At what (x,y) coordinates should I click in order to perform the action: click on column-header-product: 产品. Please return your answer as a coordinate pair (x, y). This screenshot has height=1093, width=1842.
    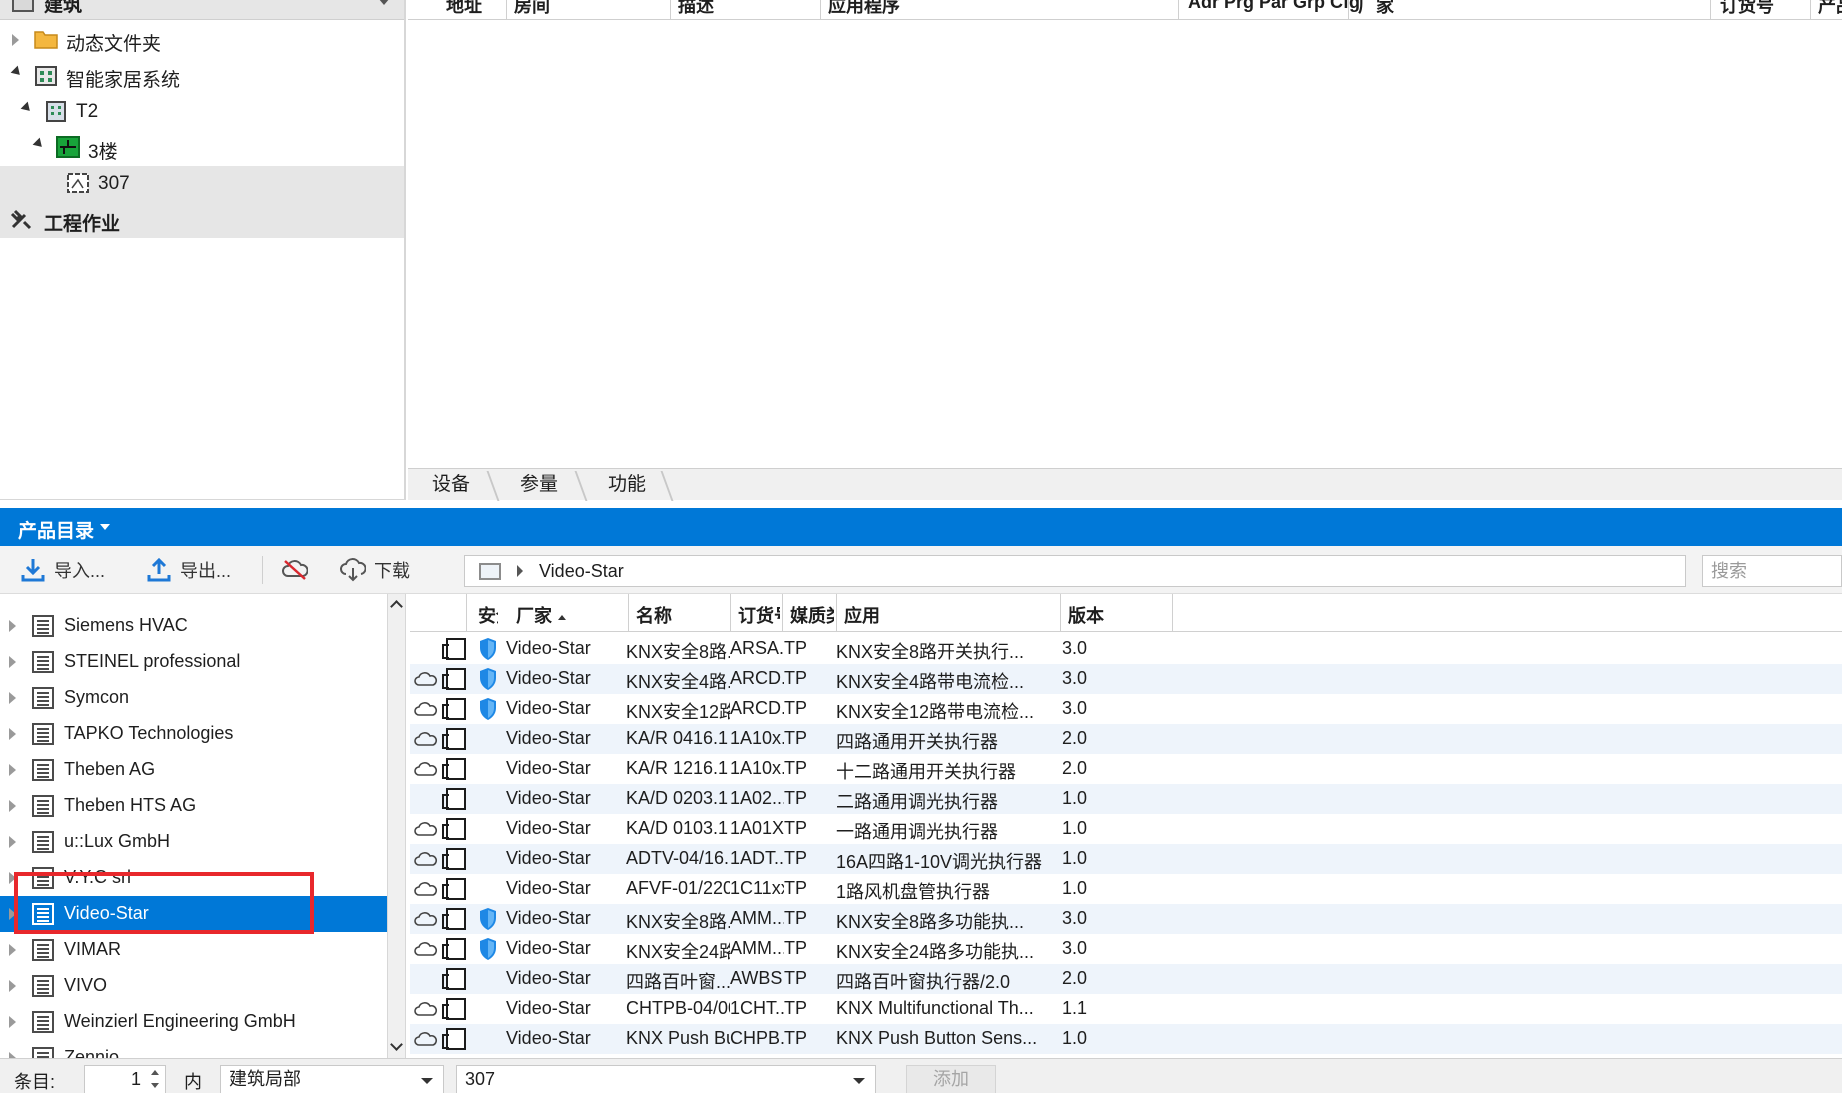
    Looking at the image, I should click on (1830, 9).